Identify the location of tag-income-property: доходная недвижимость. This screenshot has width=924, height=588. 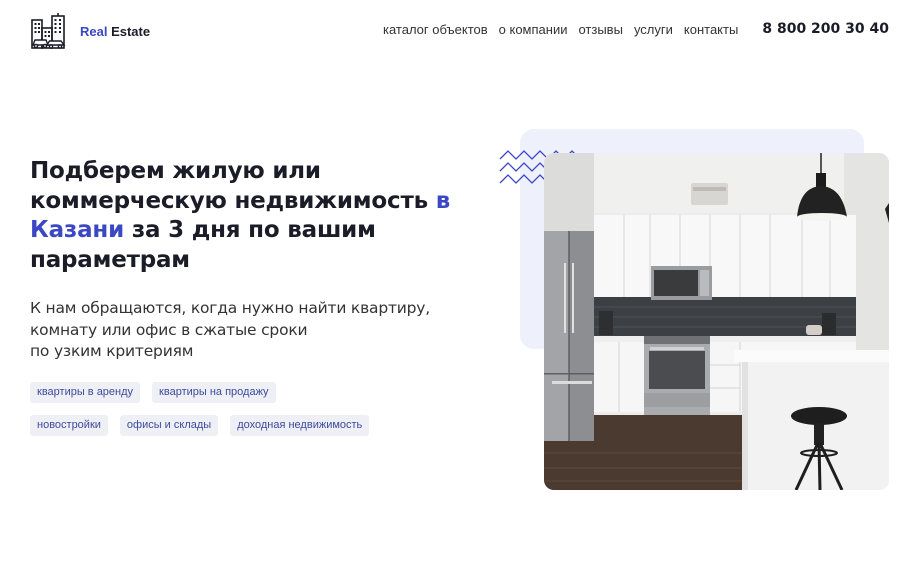
(300, 425).